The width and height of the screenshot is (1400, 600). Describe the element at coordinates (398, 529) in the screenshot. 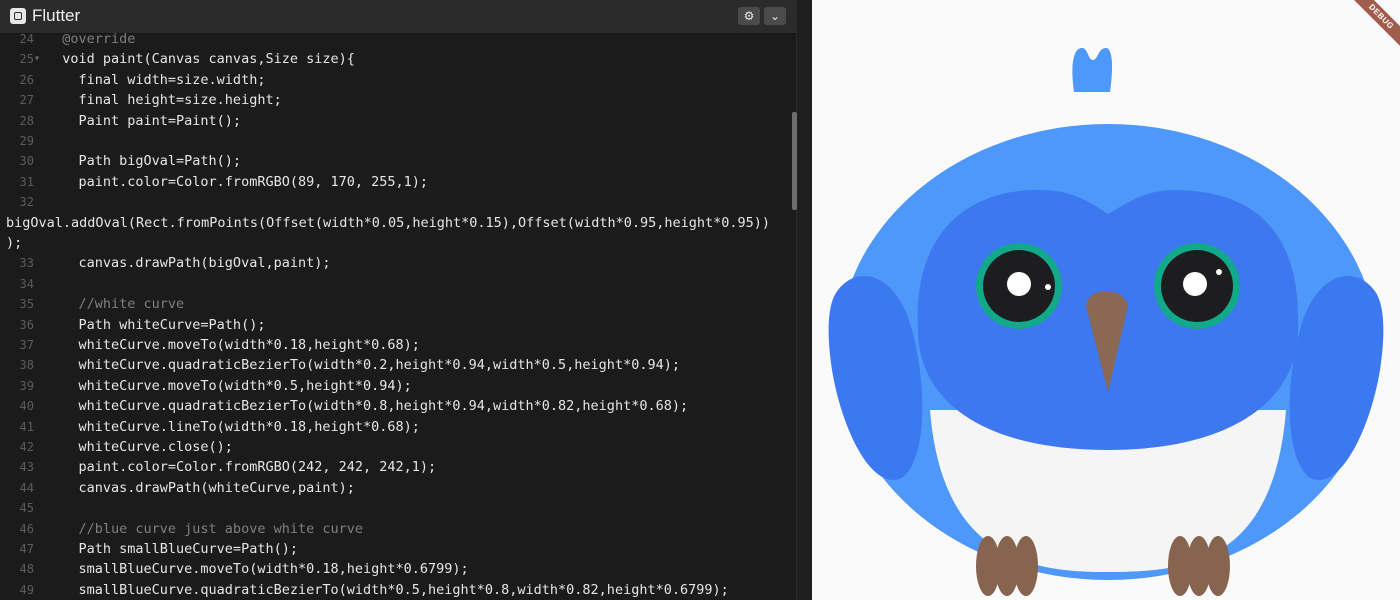

I see `code-line: 46 //blue curve just above white curve` at that location.